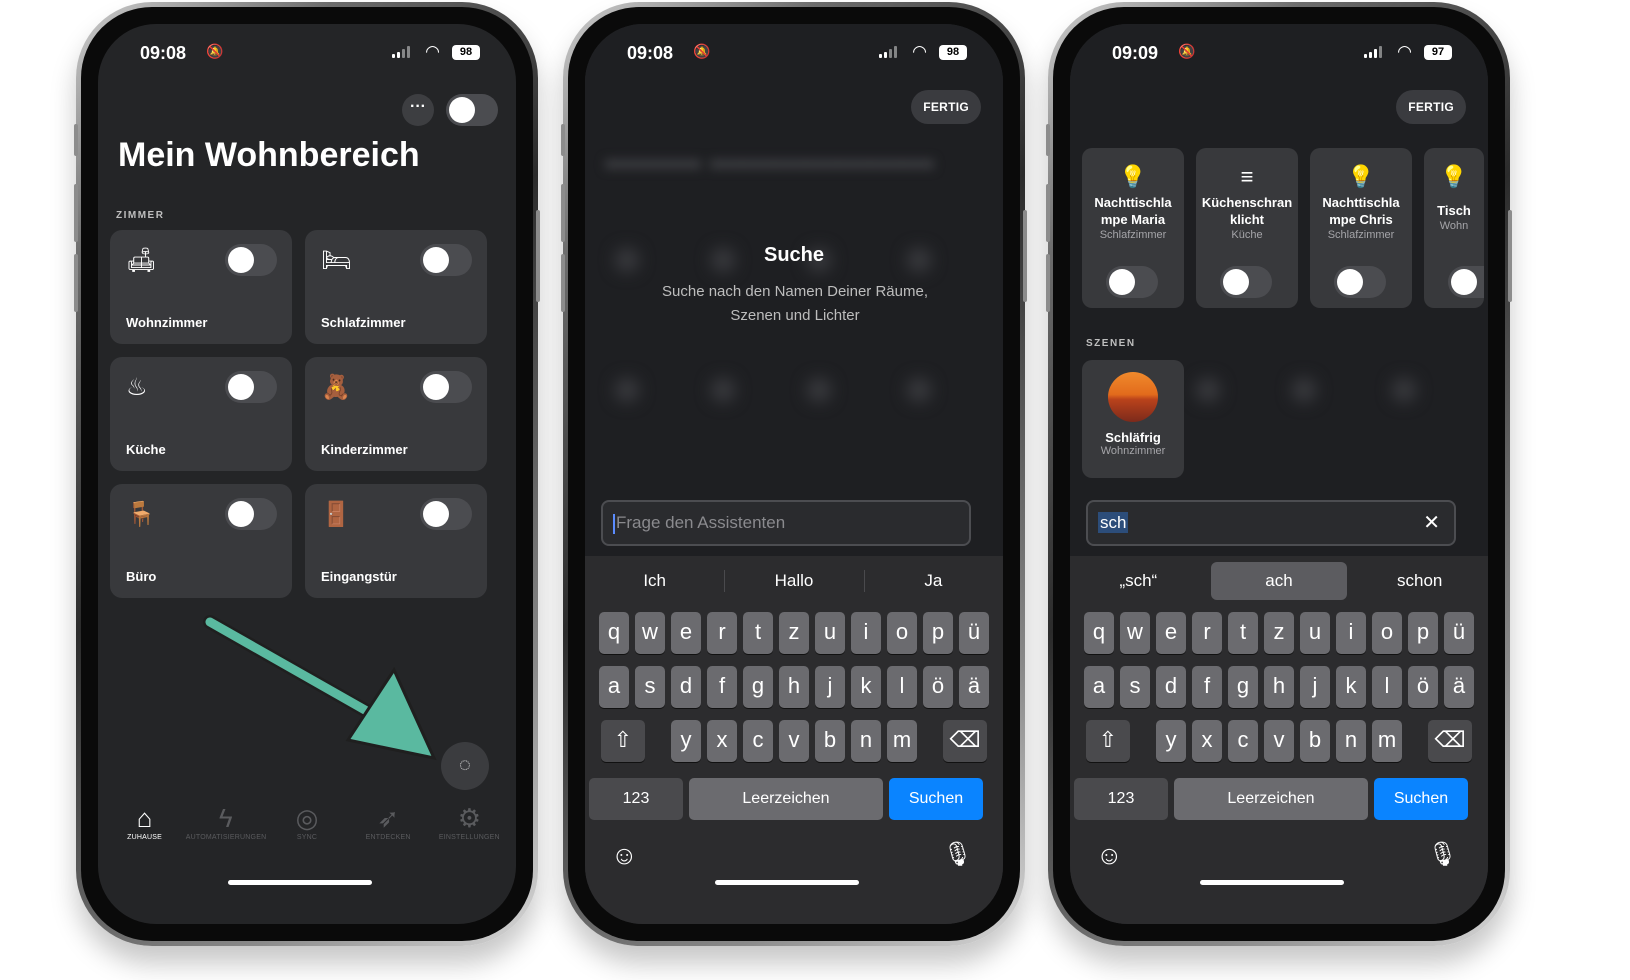 The height and width of the screenshot is (980, 1630). Describe the element at coordinates (226, 832) in the screenshot. I see `tab-automatisierungen: ϟ AUTOMATISIERUNGEN` at that location.